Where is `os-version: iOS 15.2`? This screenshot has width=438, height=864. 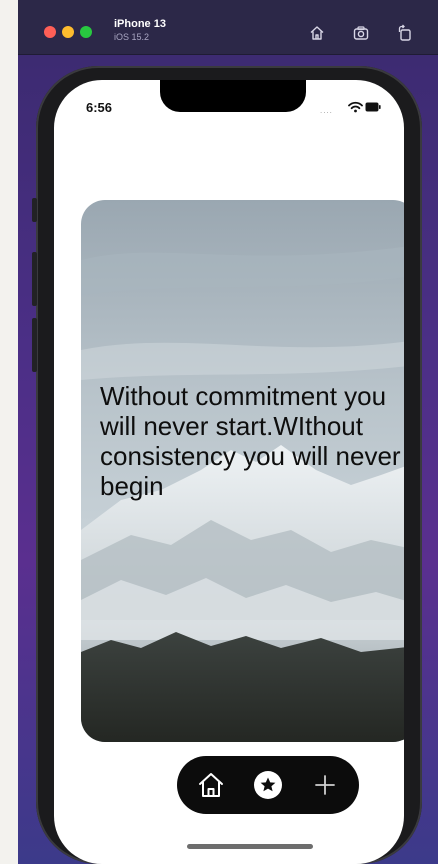 os-version: iOS 15.2 is located at coordinates (132, 37).